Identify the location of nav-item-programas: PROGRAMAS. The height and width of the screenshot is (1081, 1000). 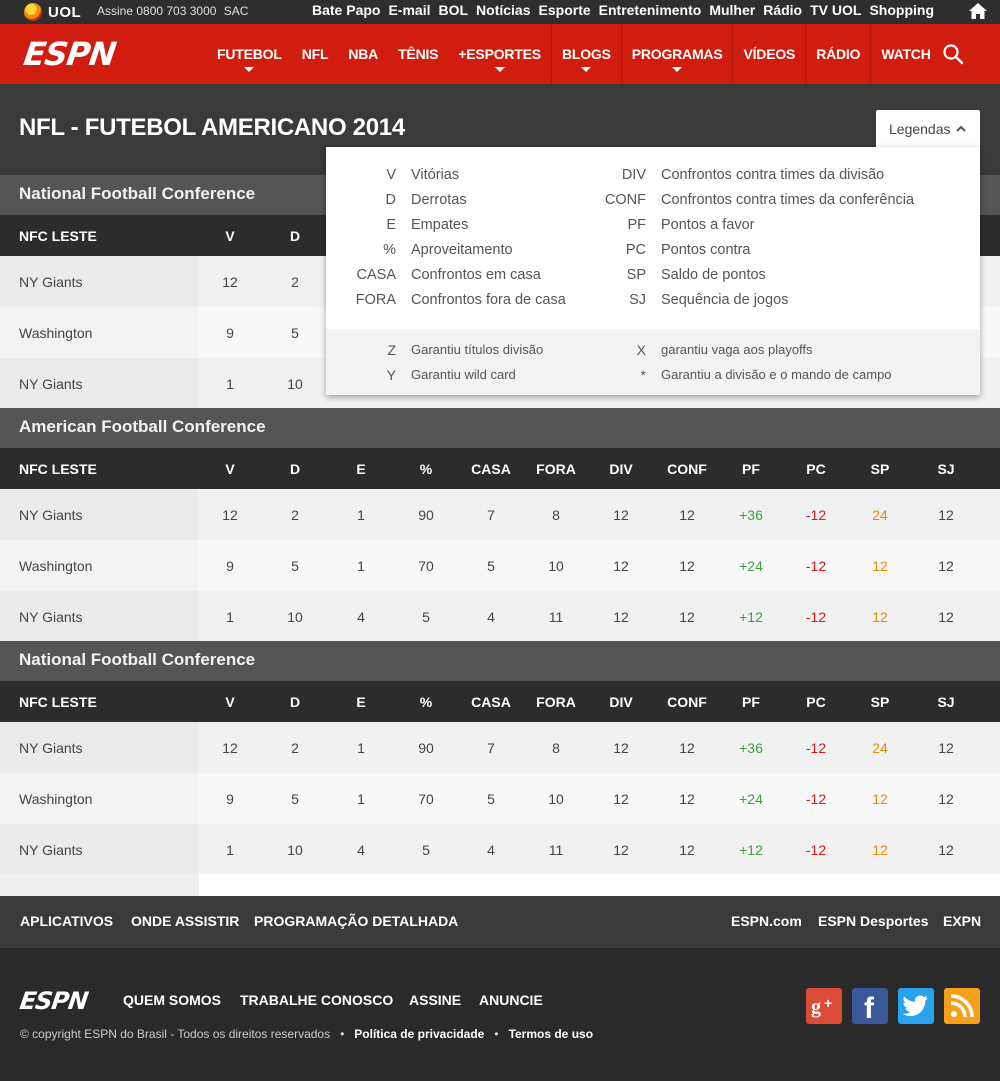
(676, 54).